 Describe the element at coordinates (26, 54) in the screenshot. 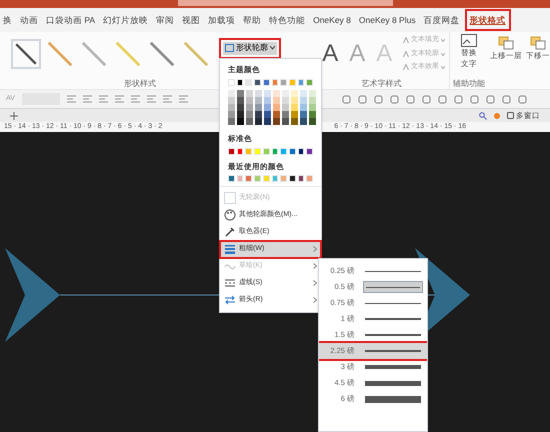

I see `line-style-thumbnail` at that location.